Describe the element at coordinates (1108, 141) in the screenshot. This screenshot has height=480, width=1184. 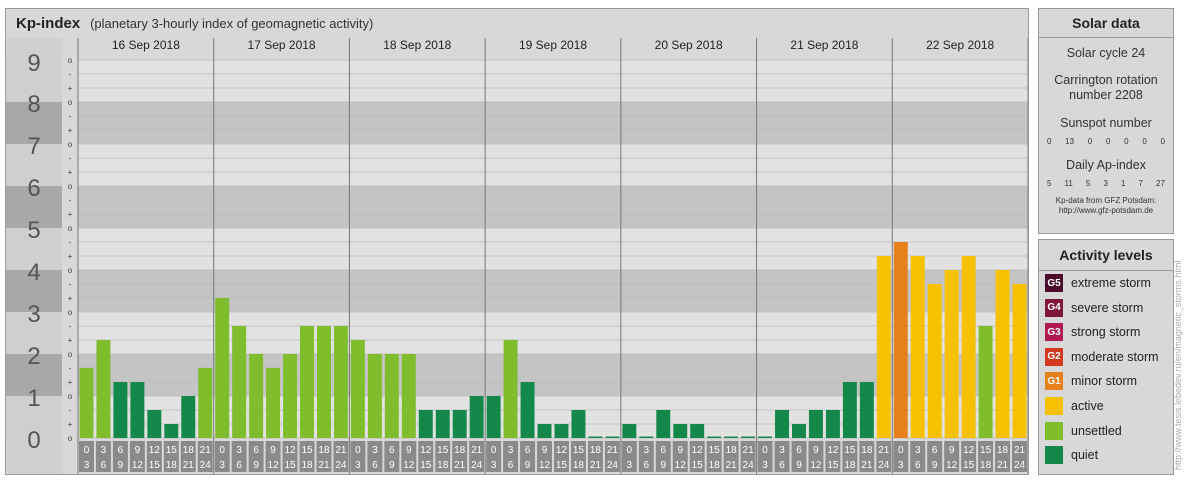
I see `sunspot-value: 0` at that location.